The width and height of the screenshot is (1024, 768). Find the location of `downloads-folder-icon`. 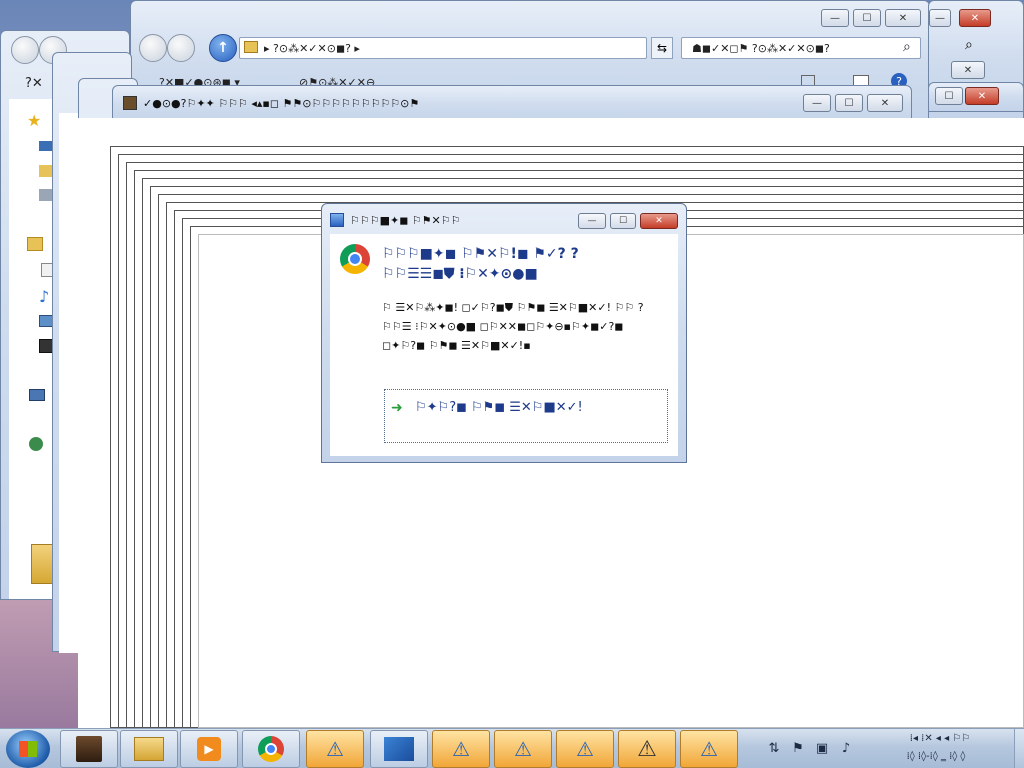

downloads-folder-icon is located at coordinates (46, 171).